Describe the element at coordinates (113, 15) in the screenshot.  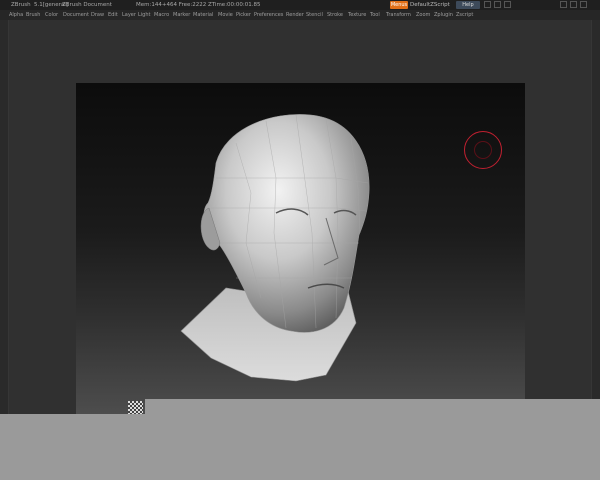
I see `menu-edit: Edit` at that location.